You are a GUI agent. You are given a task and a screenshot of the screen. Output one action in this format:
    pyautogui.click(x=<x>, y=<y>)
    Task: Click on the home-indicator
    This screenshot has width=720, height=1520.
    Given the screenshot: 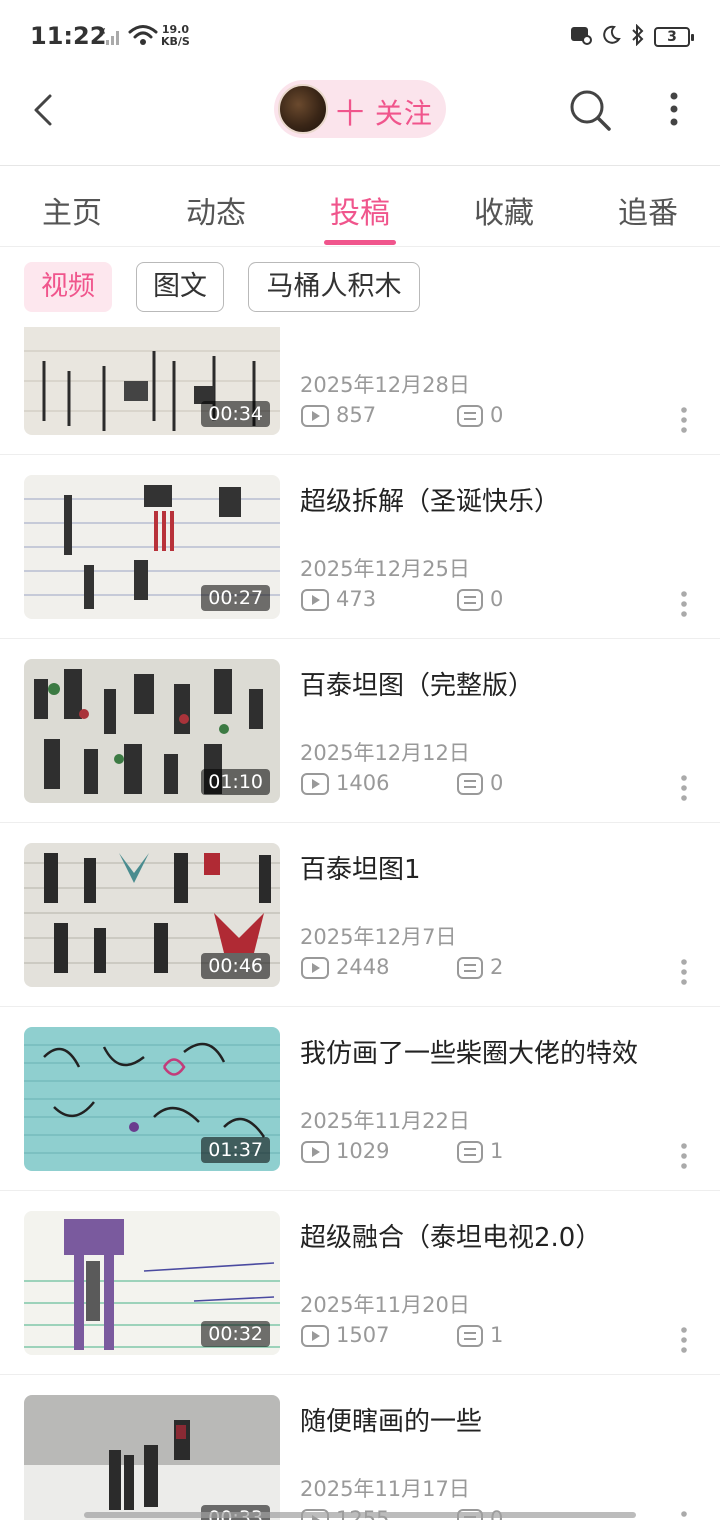 What is the action you would take?
    pyautogui.click(x=360, y=1515)
    